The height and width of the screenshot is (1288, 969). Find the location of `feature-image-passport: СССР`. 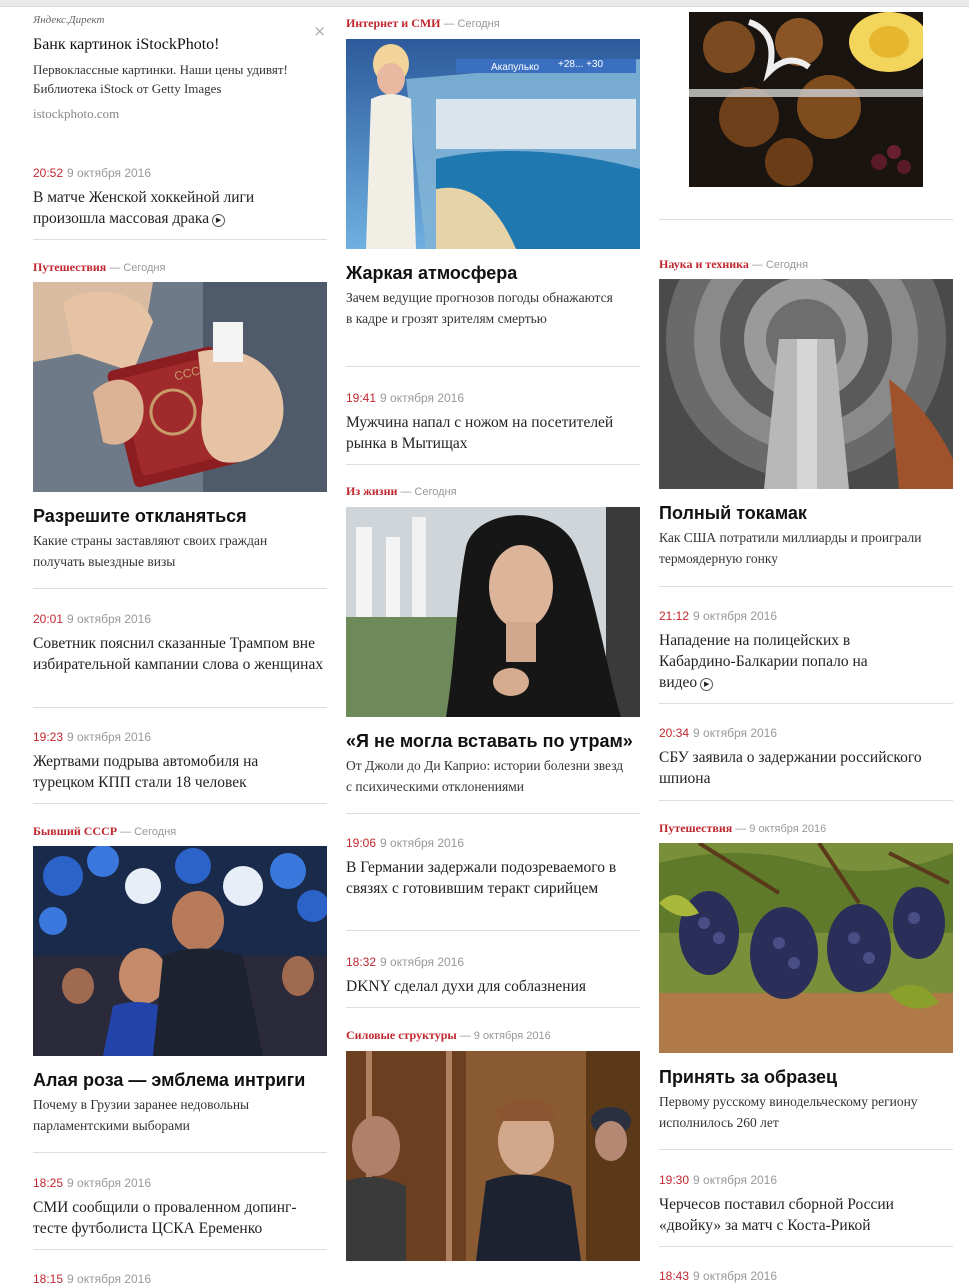

feature-image-passport: СССР is located at coordinates (180, 387).